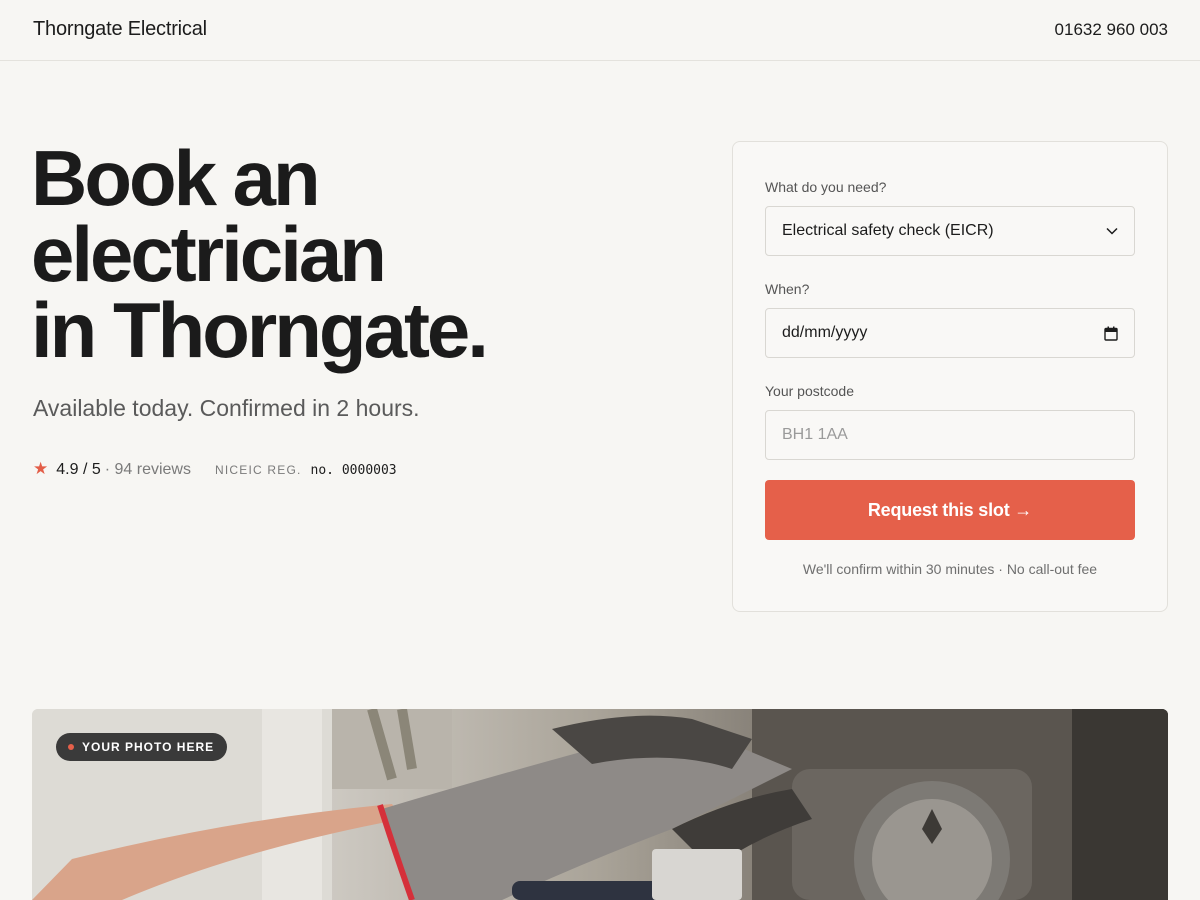  I want to click on photo-placeholder-badge: YOUR PHOTO HERE, so click(142, 747).